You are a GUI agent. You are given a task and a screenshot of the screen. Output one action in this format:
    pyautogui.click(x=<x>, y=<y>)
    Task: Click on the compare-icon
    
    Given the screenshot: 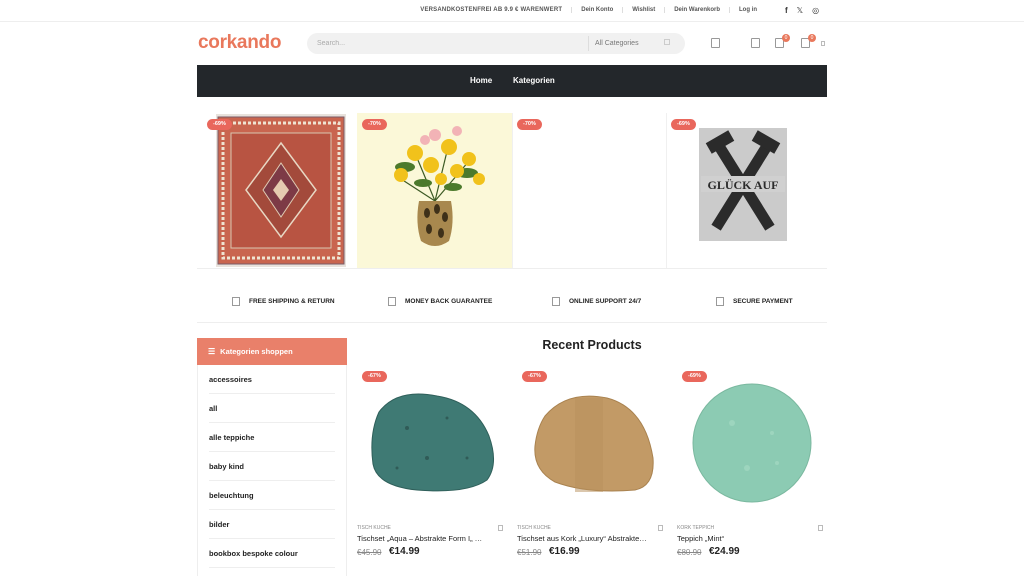 What is the action you would take?
    pyautogui.click(x=715, y=43)
    